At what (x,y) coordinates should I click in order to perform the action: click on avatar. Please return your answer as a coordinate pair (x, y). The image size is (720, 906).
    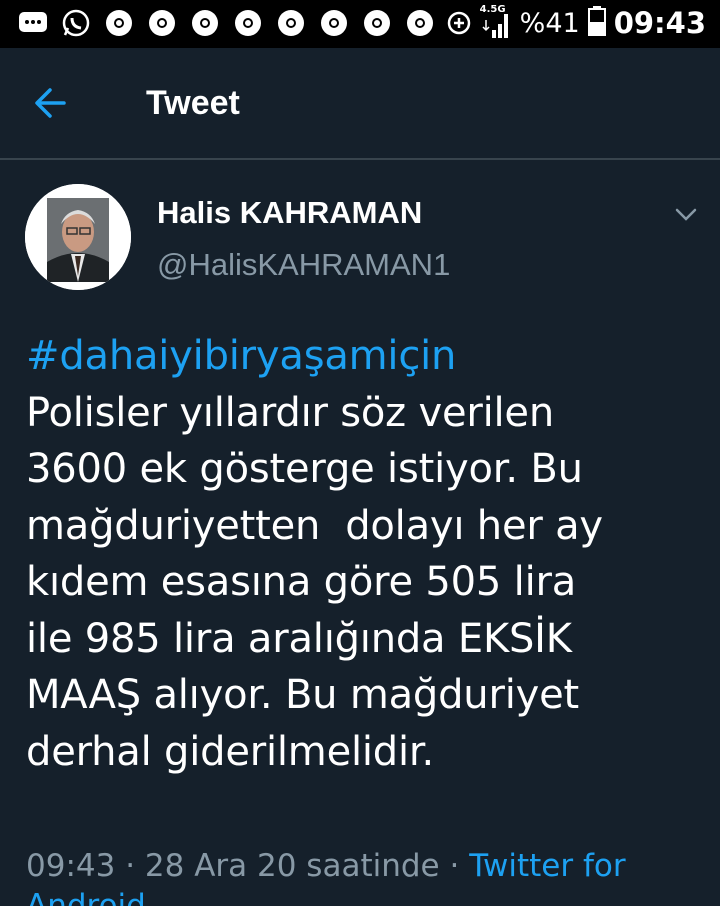
    Looking at the image, I should click on (78, 237).